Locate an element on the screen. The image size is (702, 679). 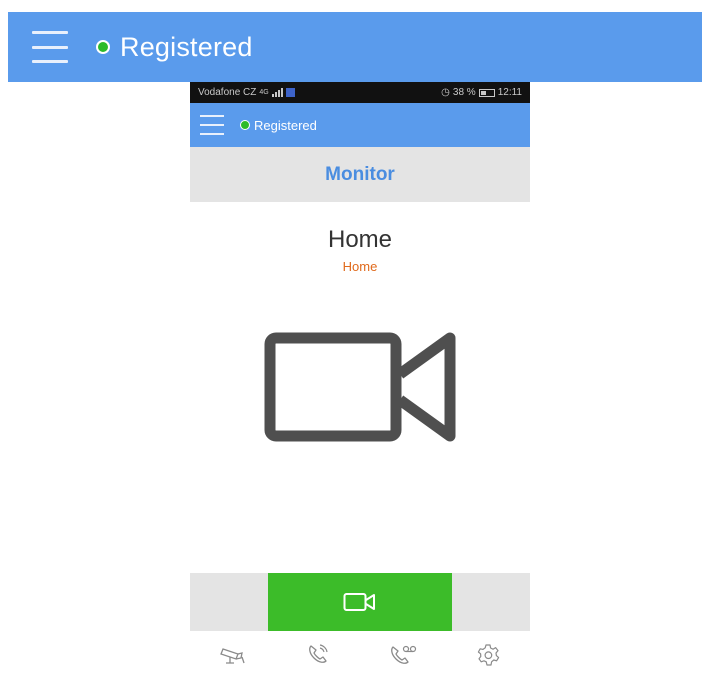
sim-card-icon is located at coordinates (290, 92).